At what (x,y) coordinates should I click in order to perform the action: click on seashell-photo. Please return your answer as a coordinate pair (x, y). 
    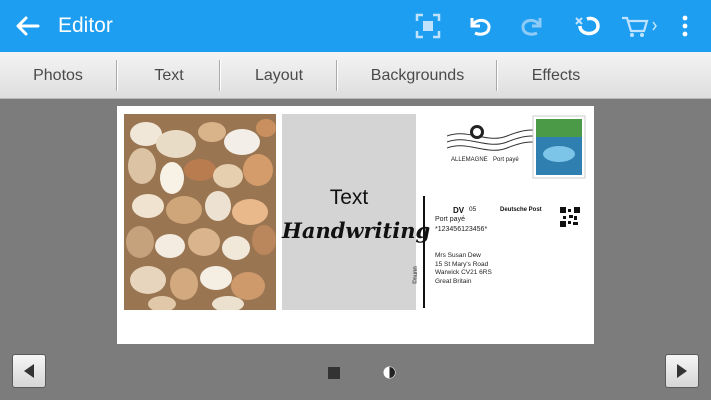
    Looking at the image, I should click on (200, 212).